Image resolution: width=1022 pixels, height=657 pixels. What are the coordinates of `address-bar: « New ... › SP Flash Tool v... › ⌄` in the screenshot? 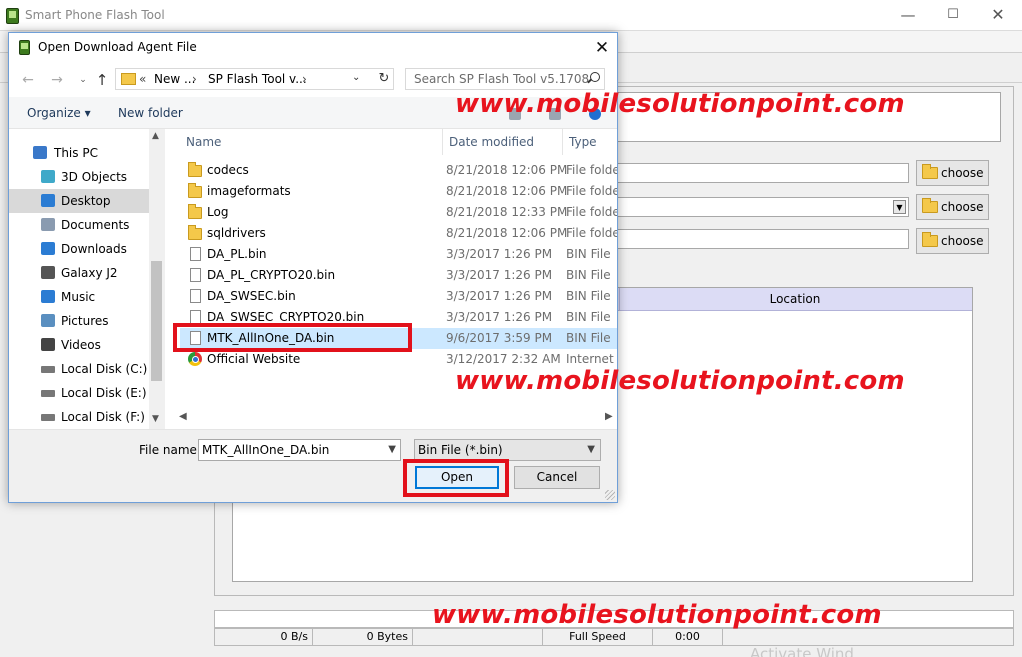 It's located at (246, 79).